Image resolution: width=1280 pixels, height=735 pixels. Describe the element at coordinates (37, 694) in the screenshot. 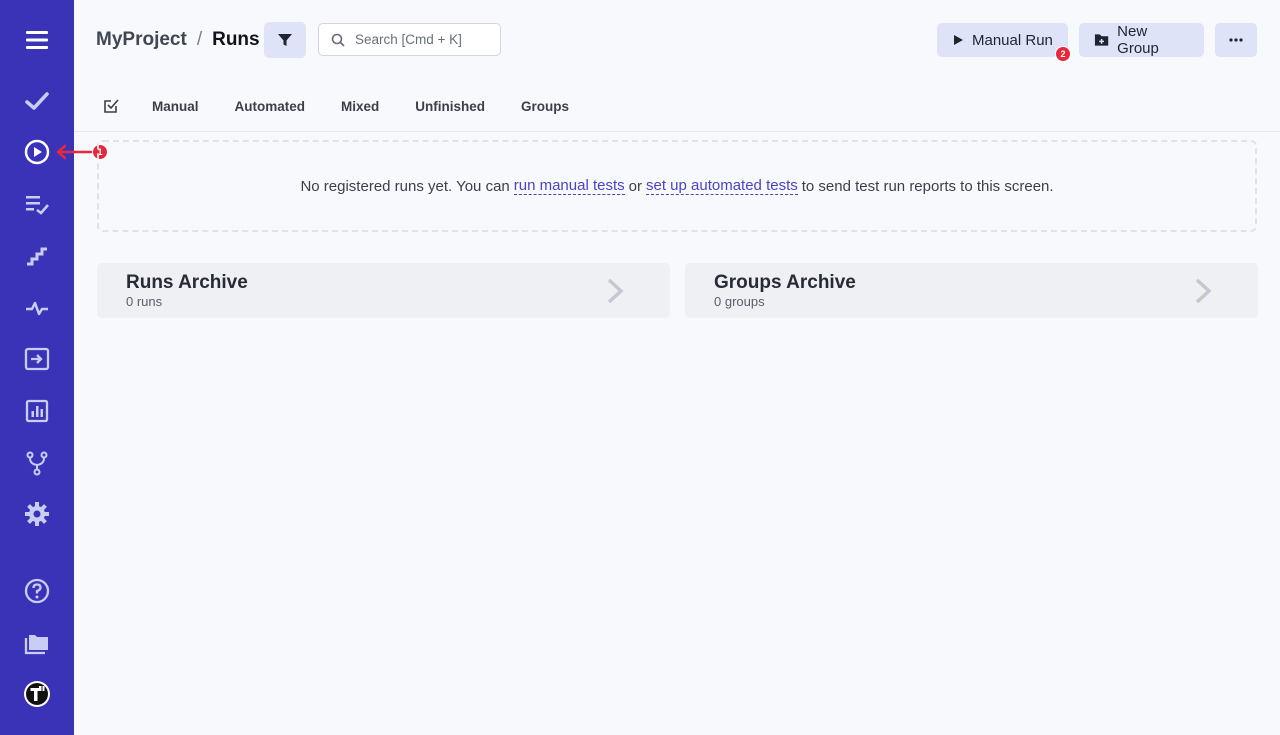

I see `logo-icon` at that location.